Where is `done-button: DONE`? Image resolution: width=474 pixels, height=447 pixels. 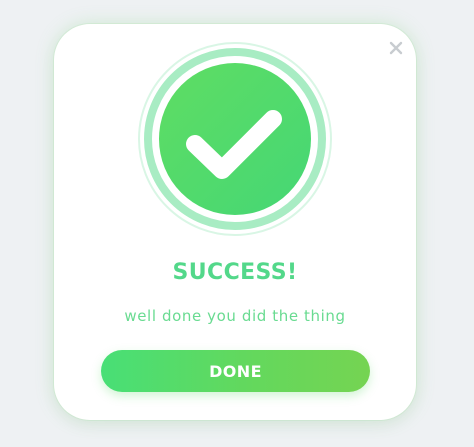 done-button: DONE is located at coordinates (235, 371).